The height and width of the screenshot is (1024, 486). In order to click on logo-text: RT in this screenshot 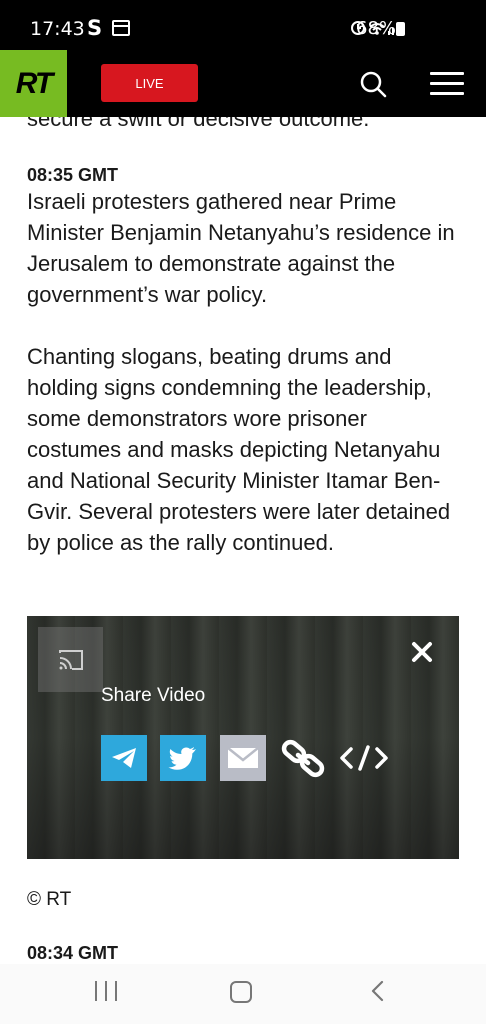, I will do `click(34, 83)`.